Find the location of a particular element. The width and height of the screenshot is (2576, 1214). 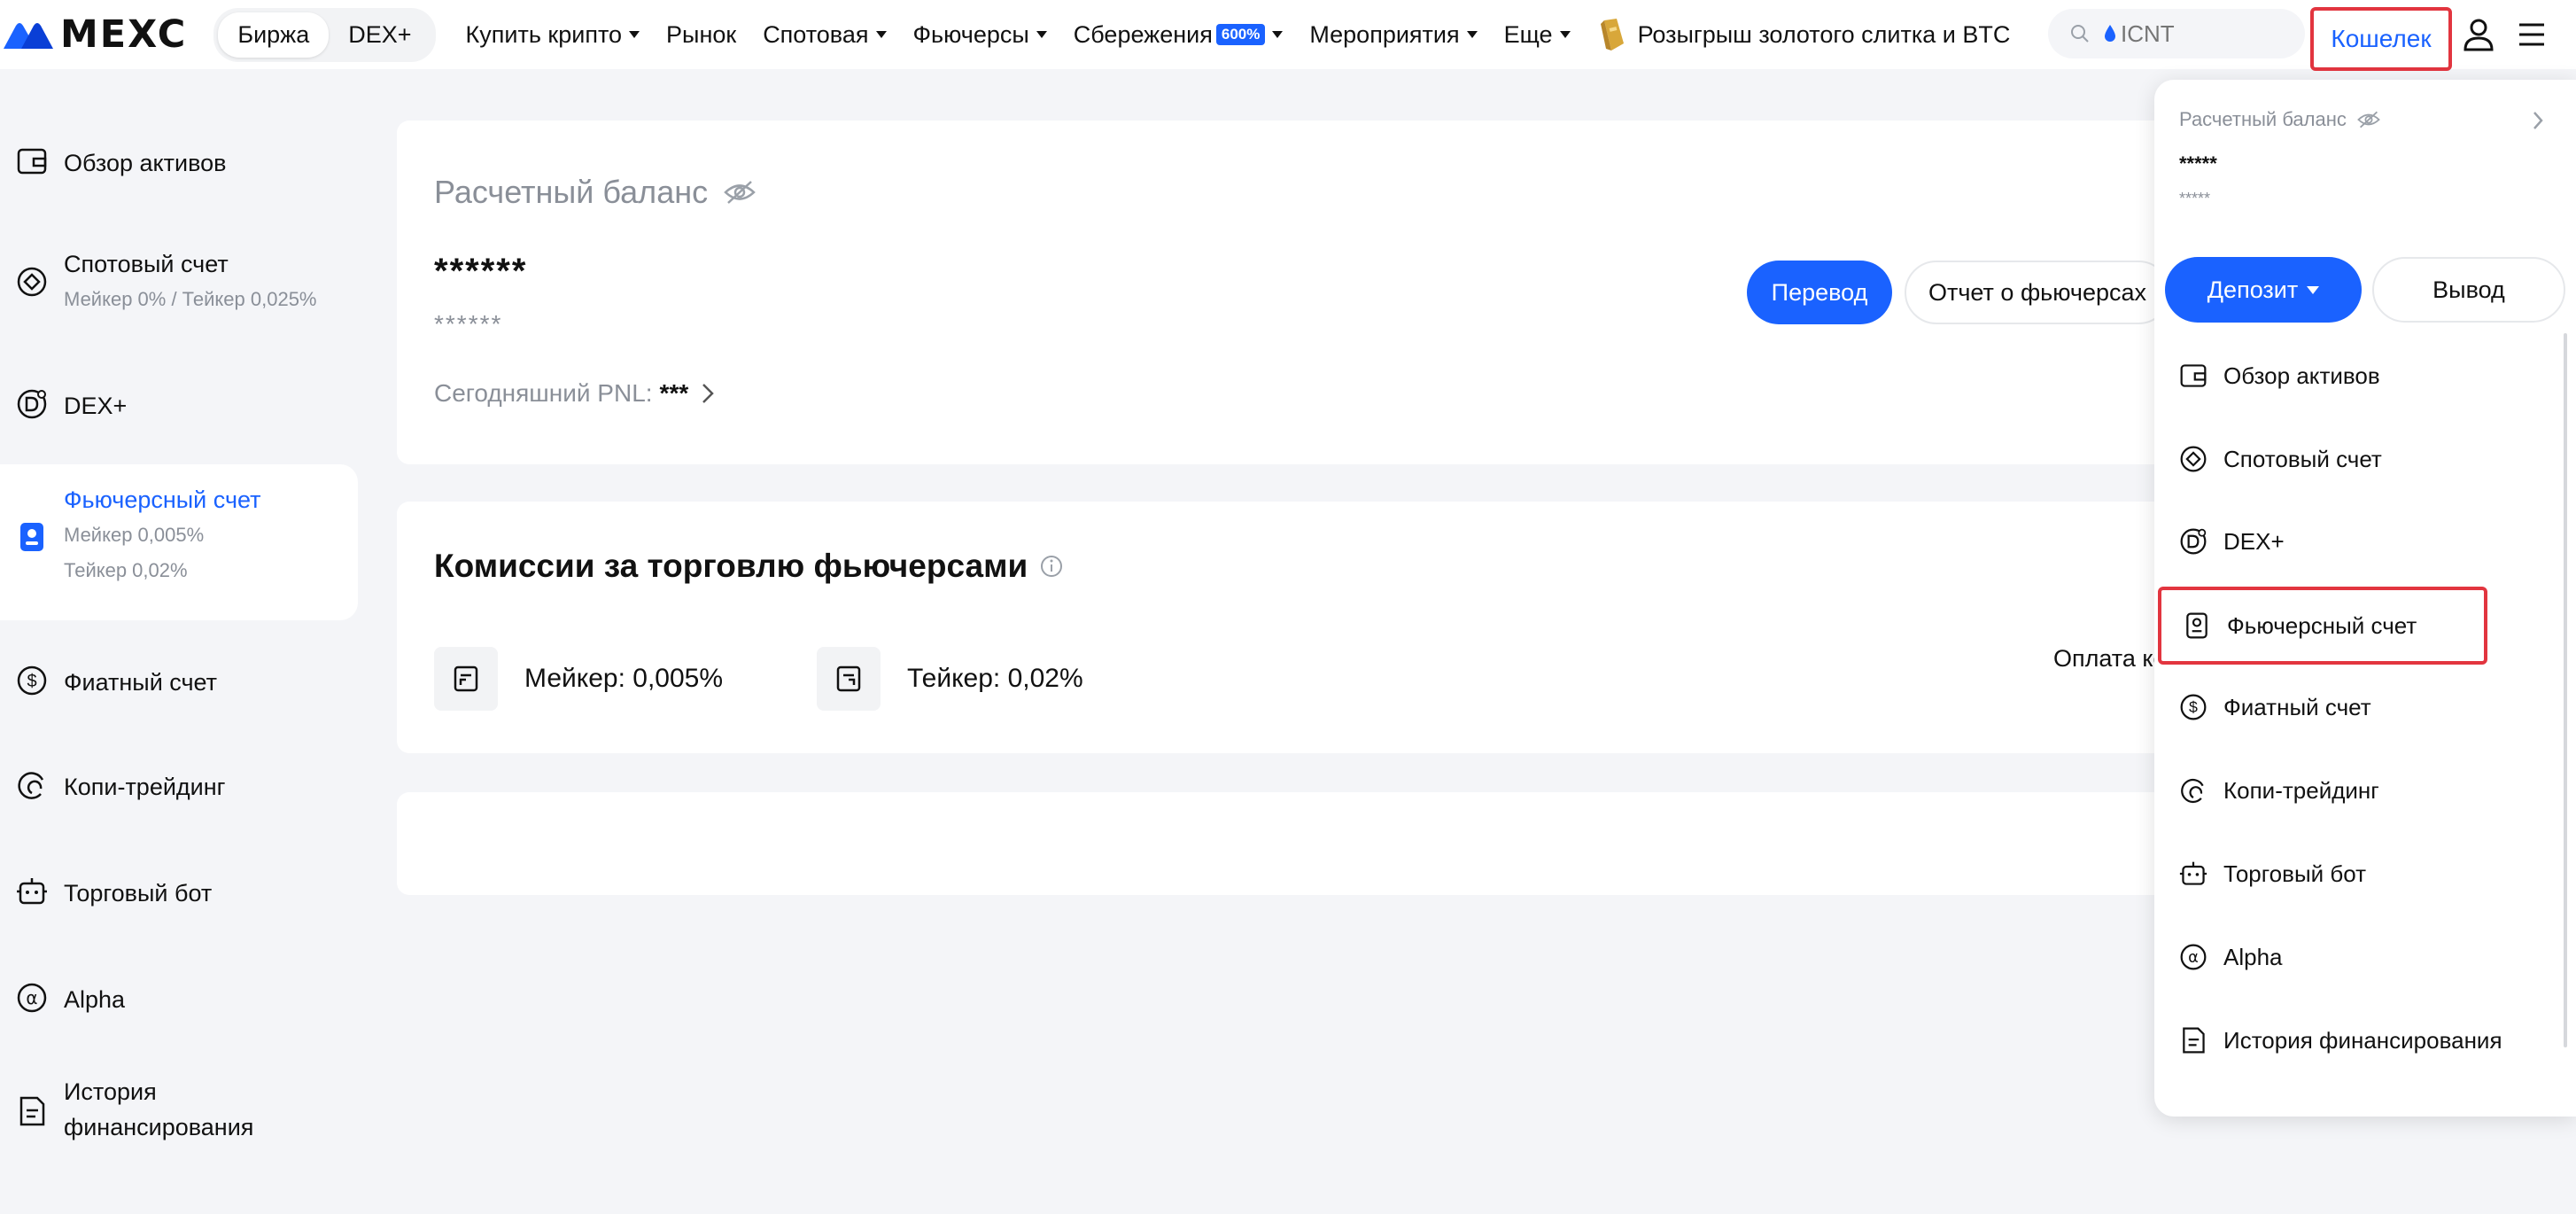

taker-fee: Тейкер: 0,02% is located at coordinates (950, 679).